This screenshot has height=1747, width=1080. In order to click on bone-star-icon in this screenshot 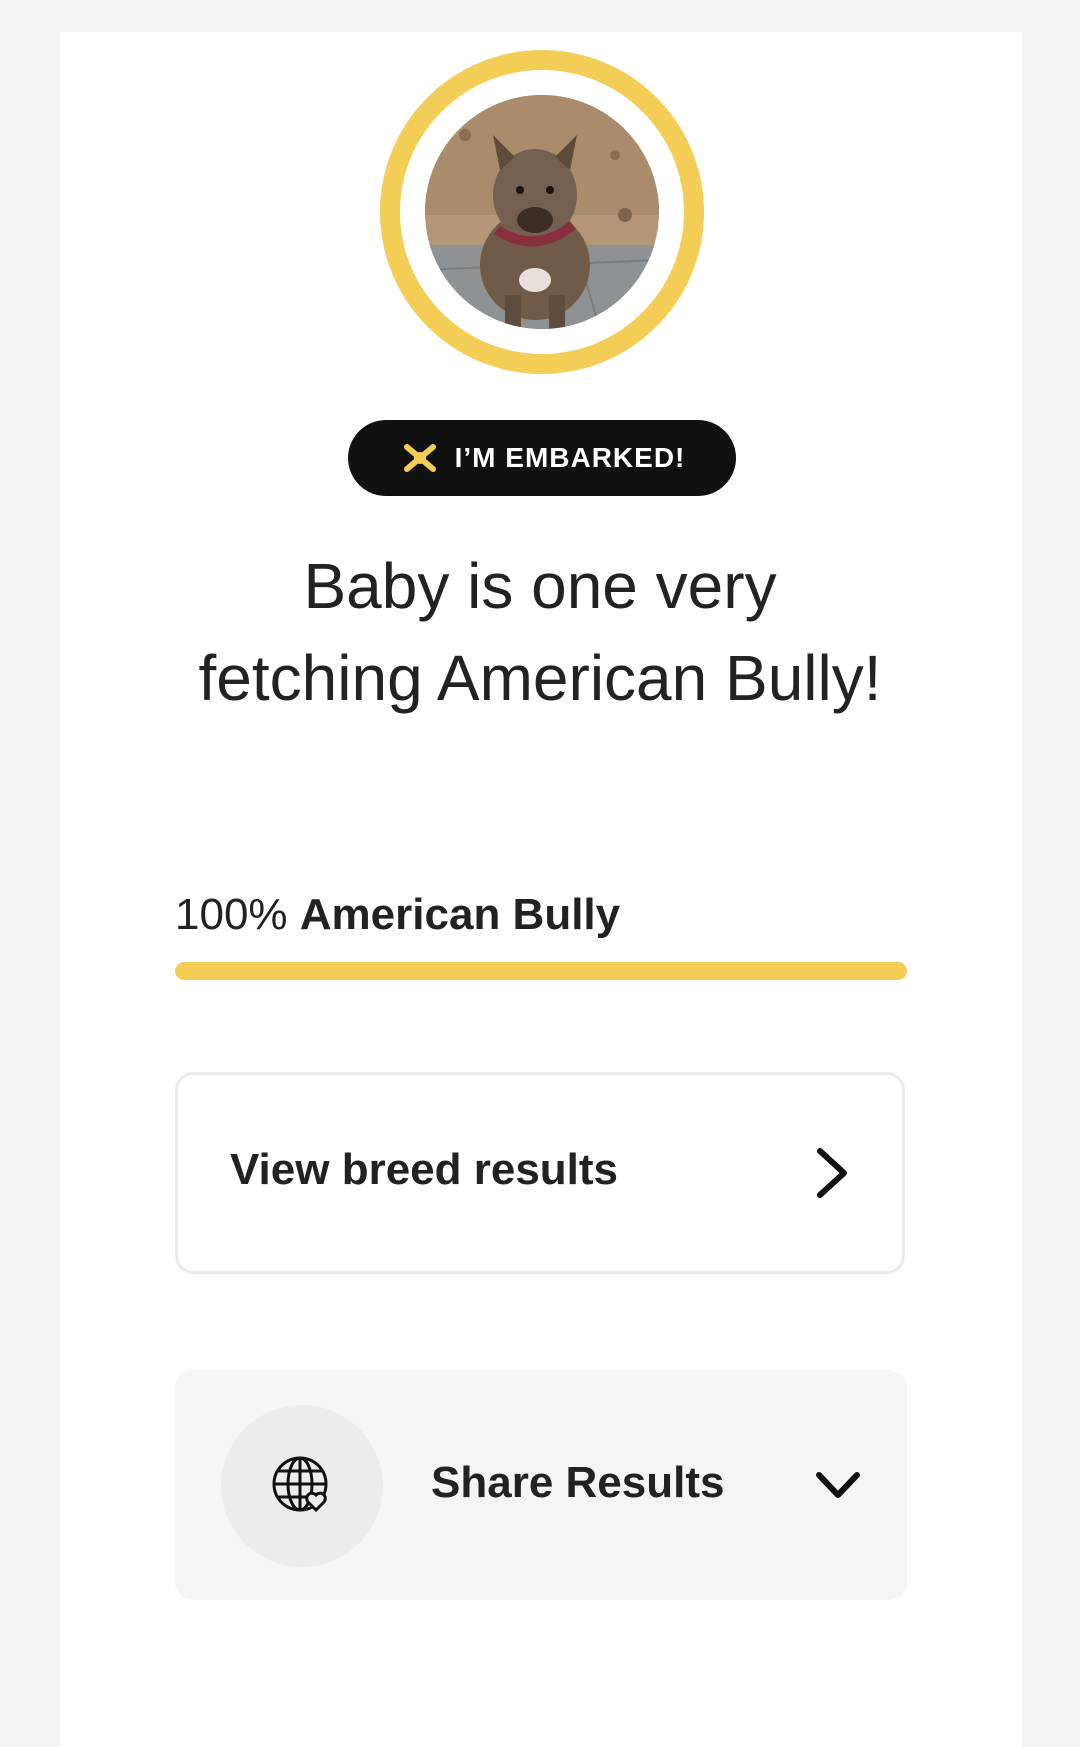, I will do `click(419, 458)`.